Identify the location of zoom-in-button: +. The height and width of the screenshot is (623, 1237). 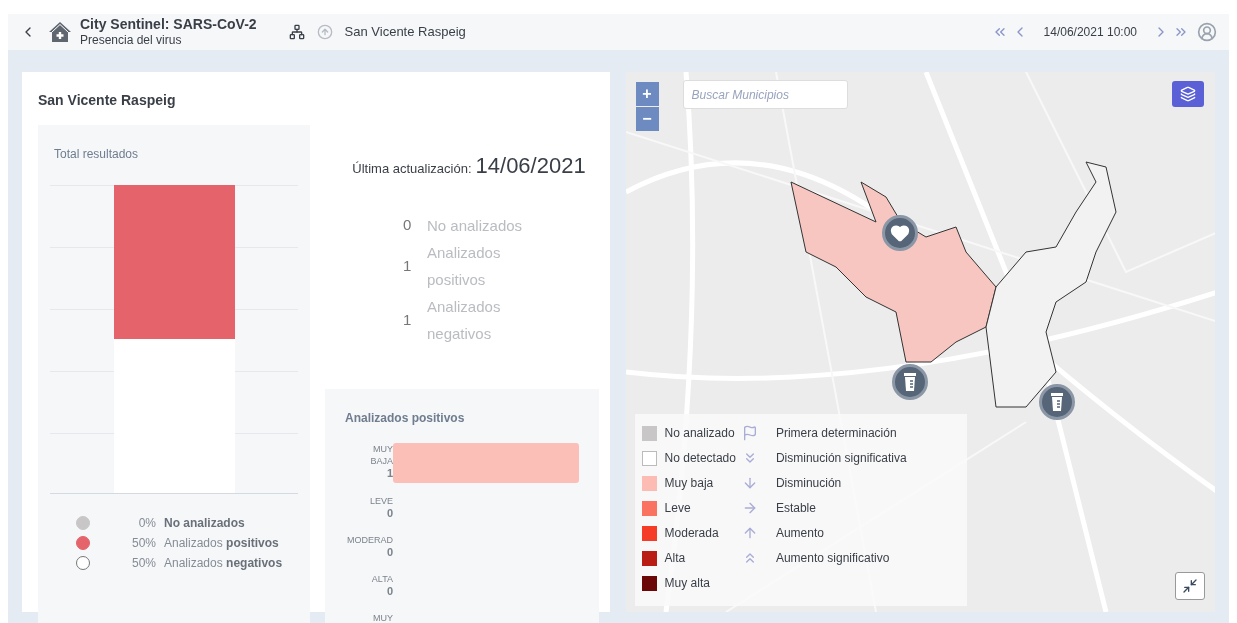
(647, 94).